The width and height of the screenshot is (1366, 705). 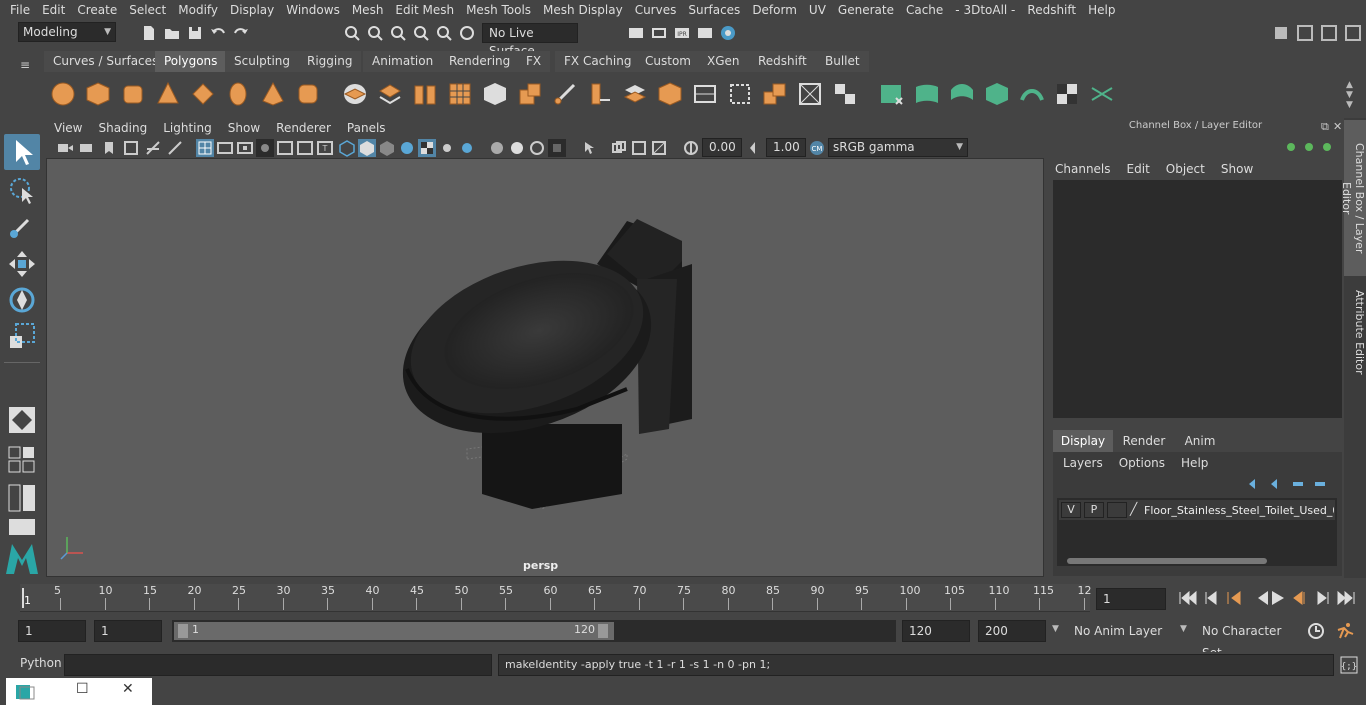 I want to click on menu-curves: Curves, so click(x=656, y=10).